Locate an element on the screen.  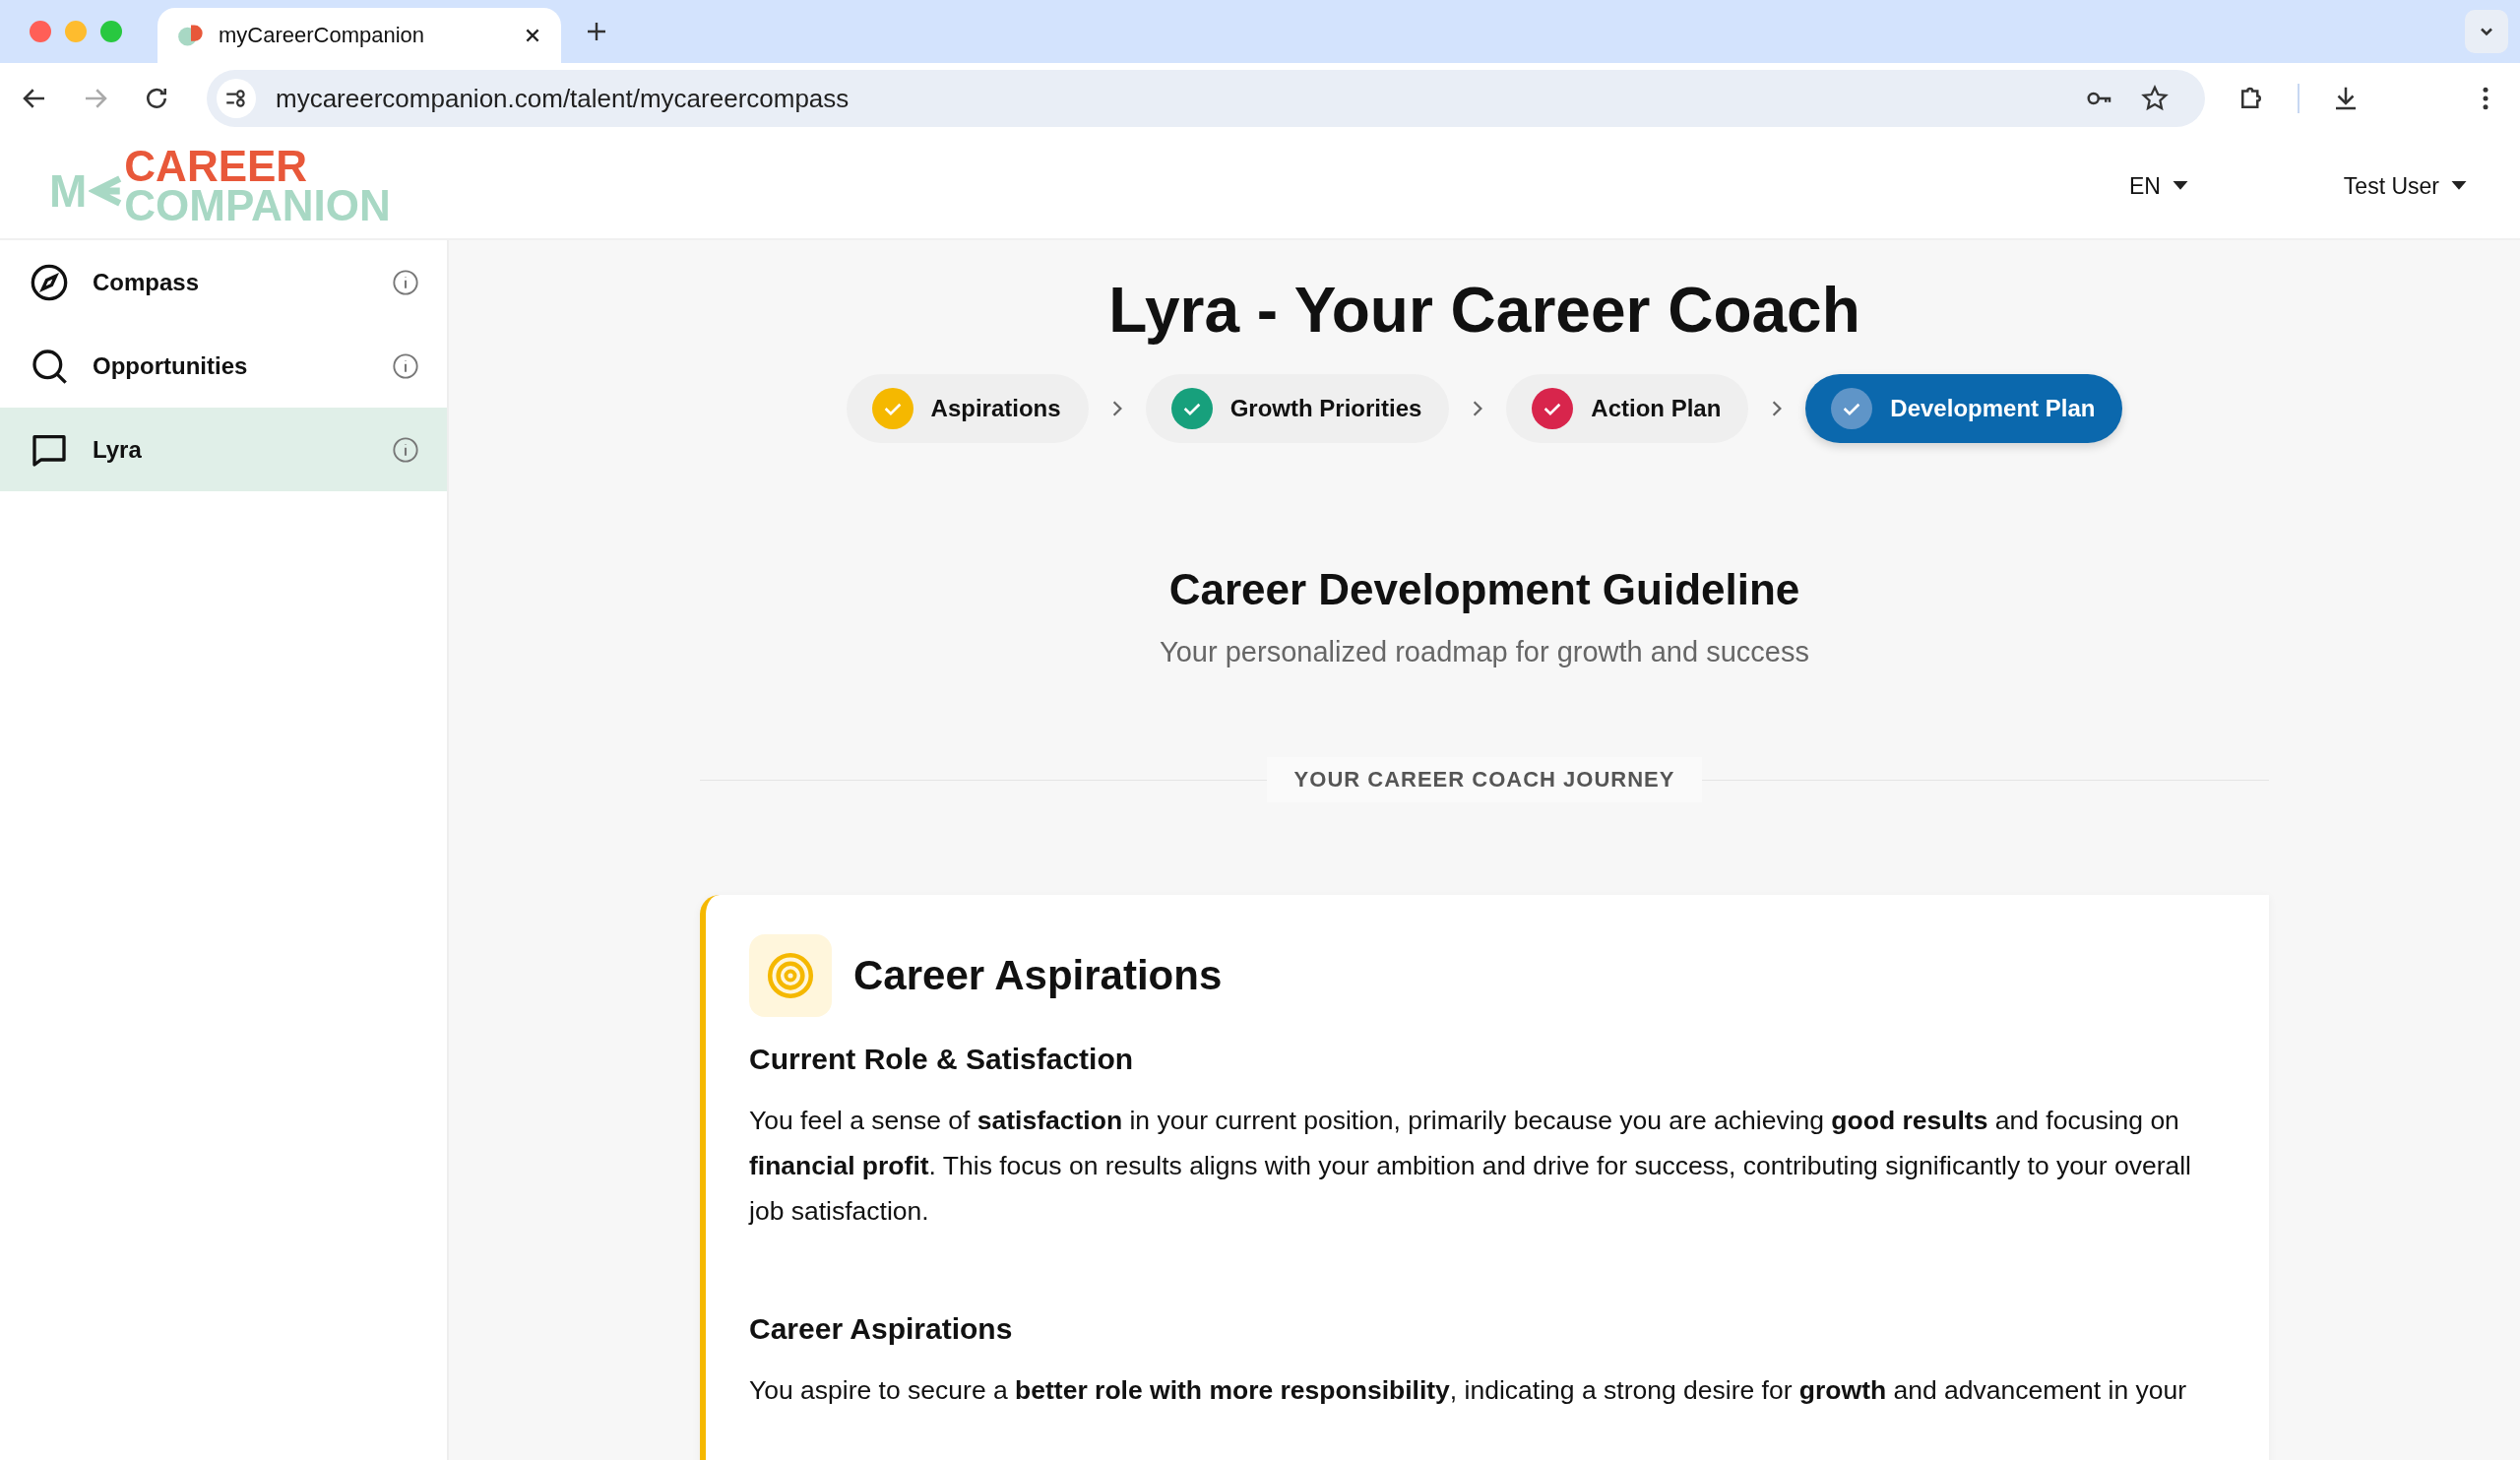
step-tab: Development Plan is located at coordinates (1964, 408).